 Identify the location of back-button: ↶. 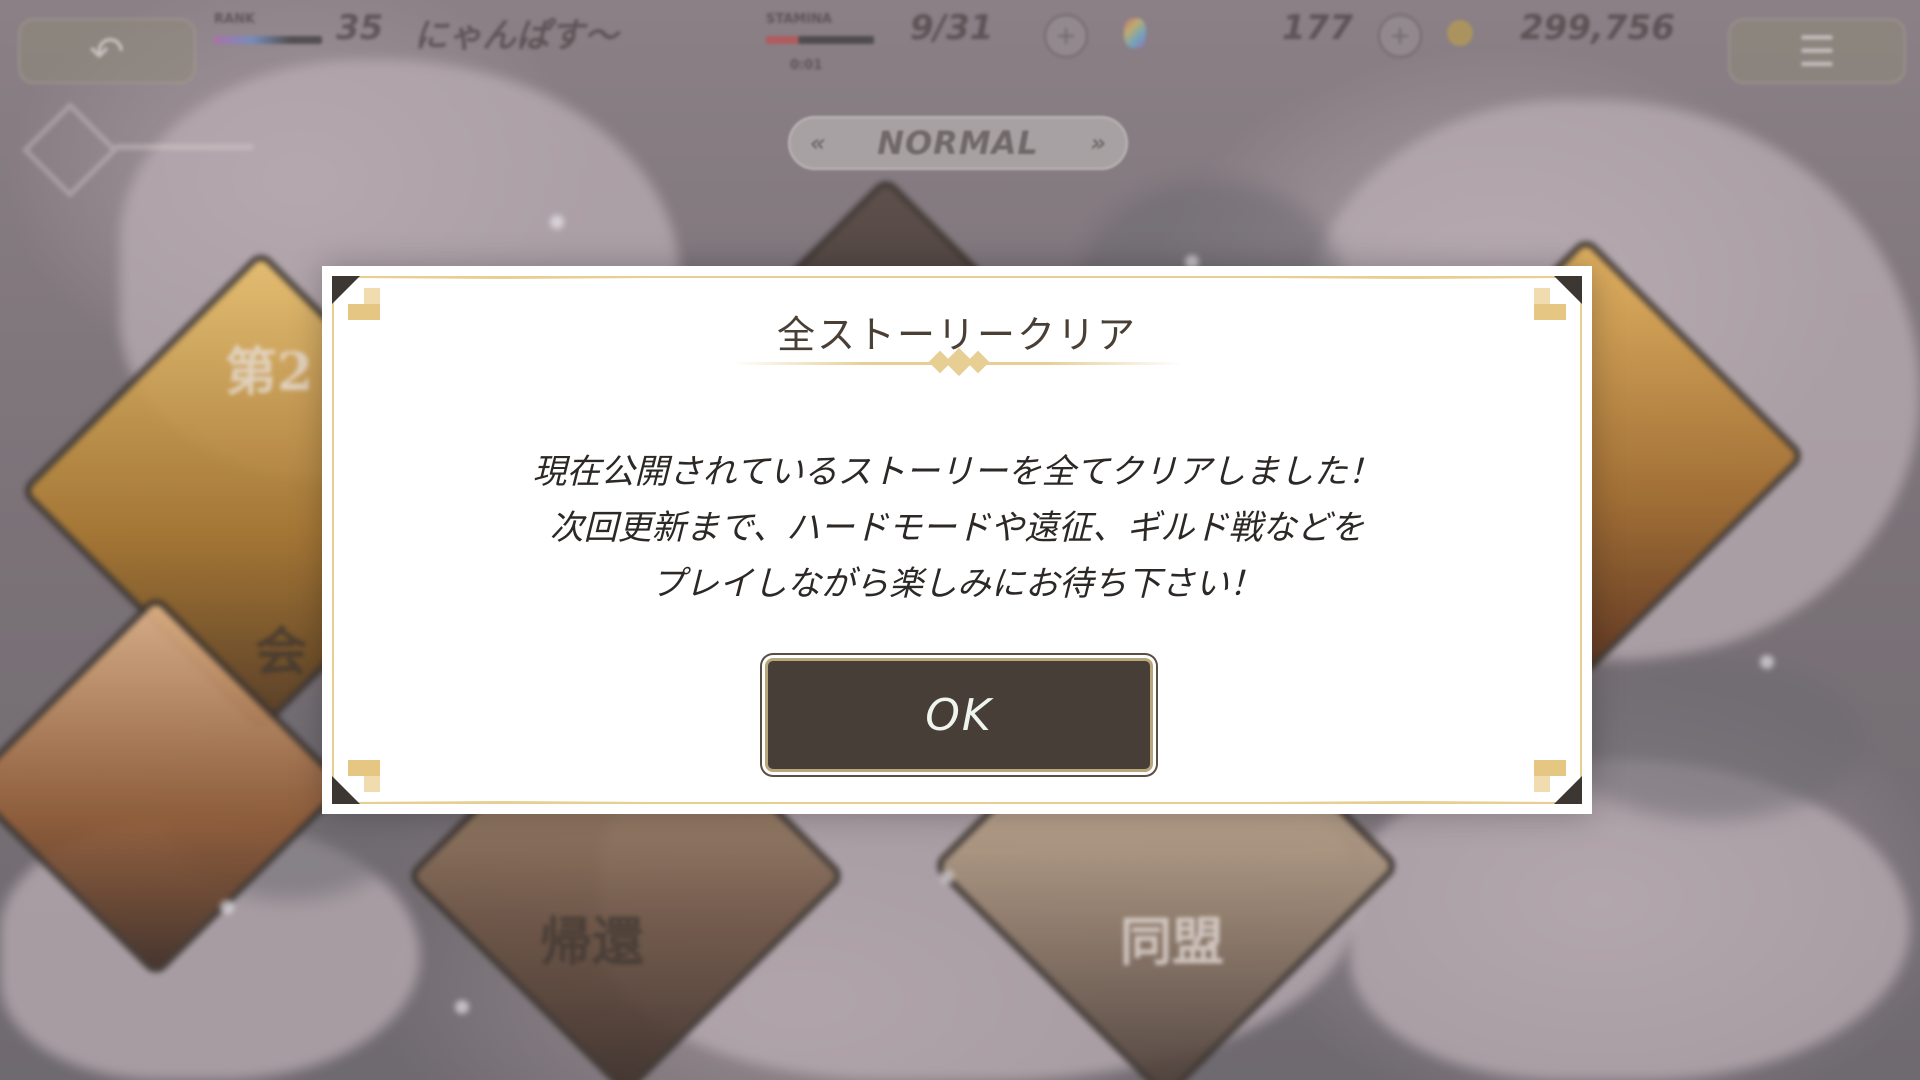
(107, 51).